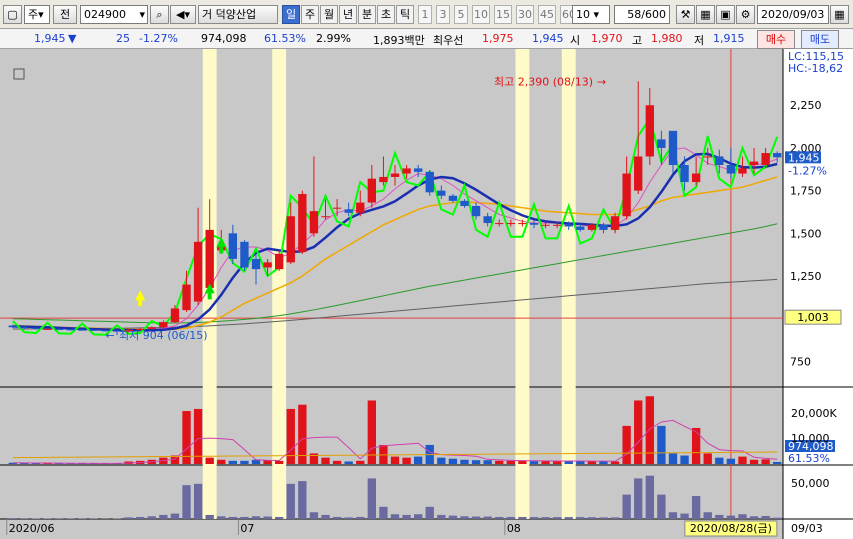 This screenshot has height=539, width=853. I want to click on interval-button-1: 1, so click(425, 14).